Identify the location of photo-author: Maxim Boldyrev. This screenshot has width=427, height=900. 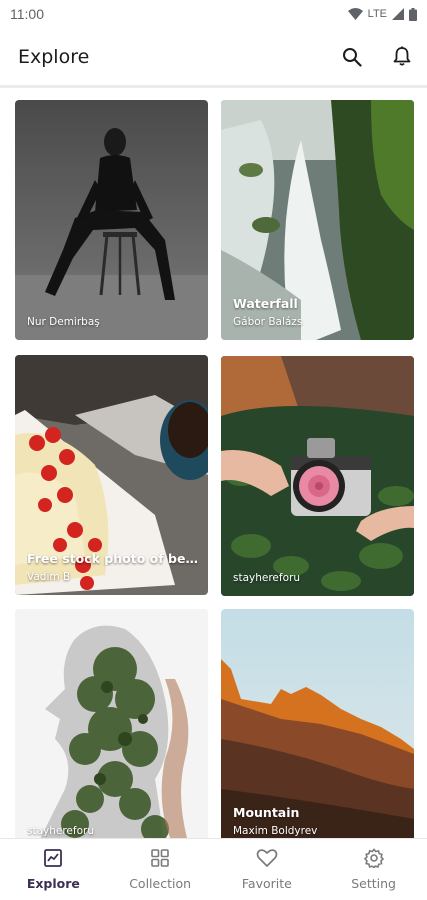
(275, 831).